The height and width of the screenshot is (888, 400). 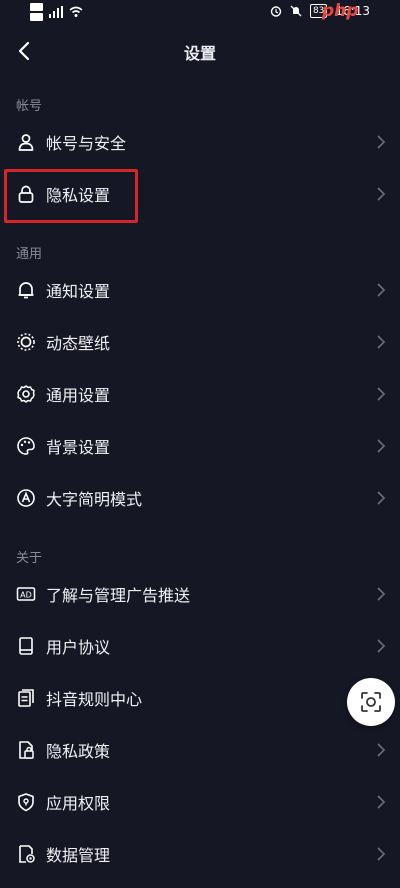 What do you see at coordinates (71, 196) in the screenshot?
I see `highlight-box` at bounding box center [71, 196].